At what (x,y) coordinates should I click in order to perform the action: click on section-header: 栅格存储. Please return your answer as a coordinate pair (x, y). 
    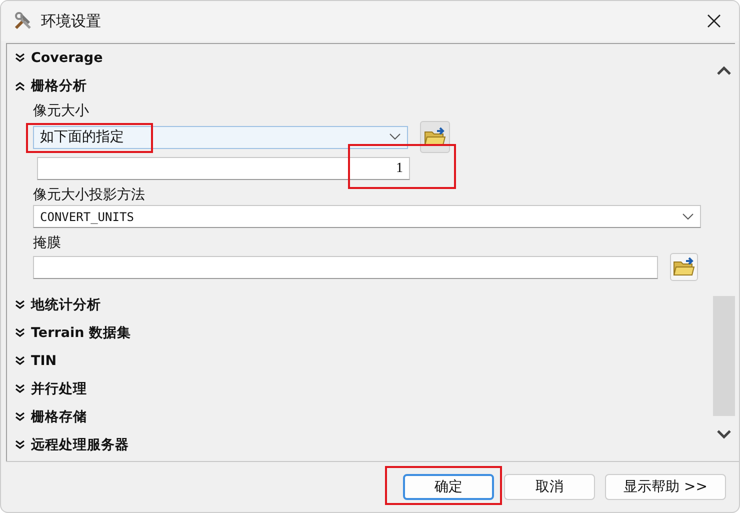
    Looking at the image, I should click on (53, 417).